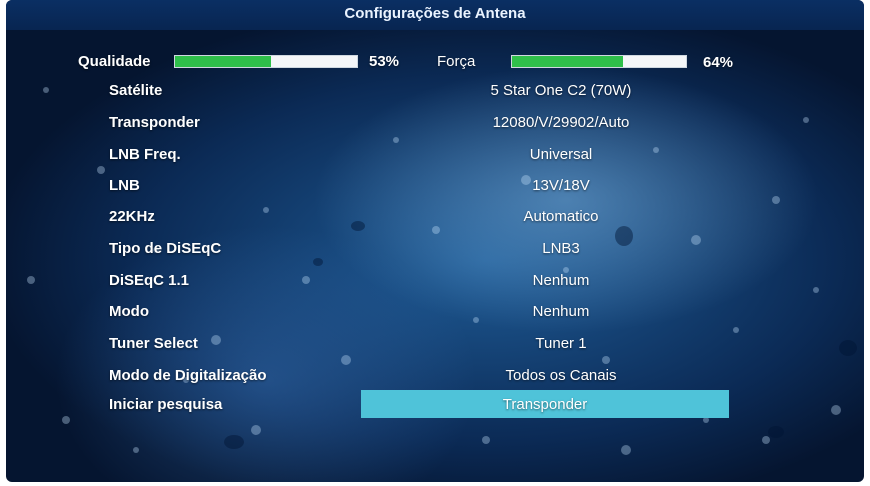  What do you see at coordinates (561, 216) in the screenshot?
I see `setting-value-22khz: Automatico` at bounding box center [561, 216].